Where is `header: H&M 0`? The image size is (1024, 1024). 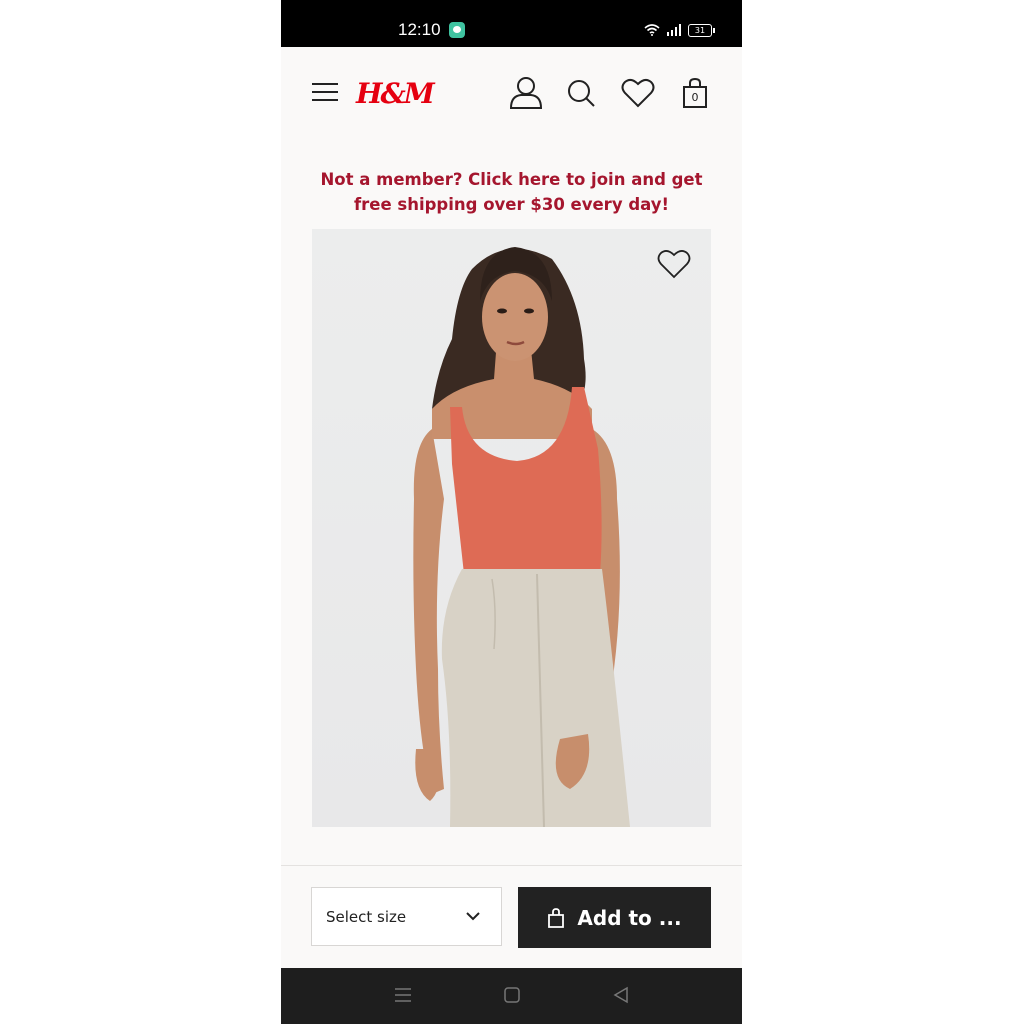
header: H&M 0 is located at coordinates (511, 94).